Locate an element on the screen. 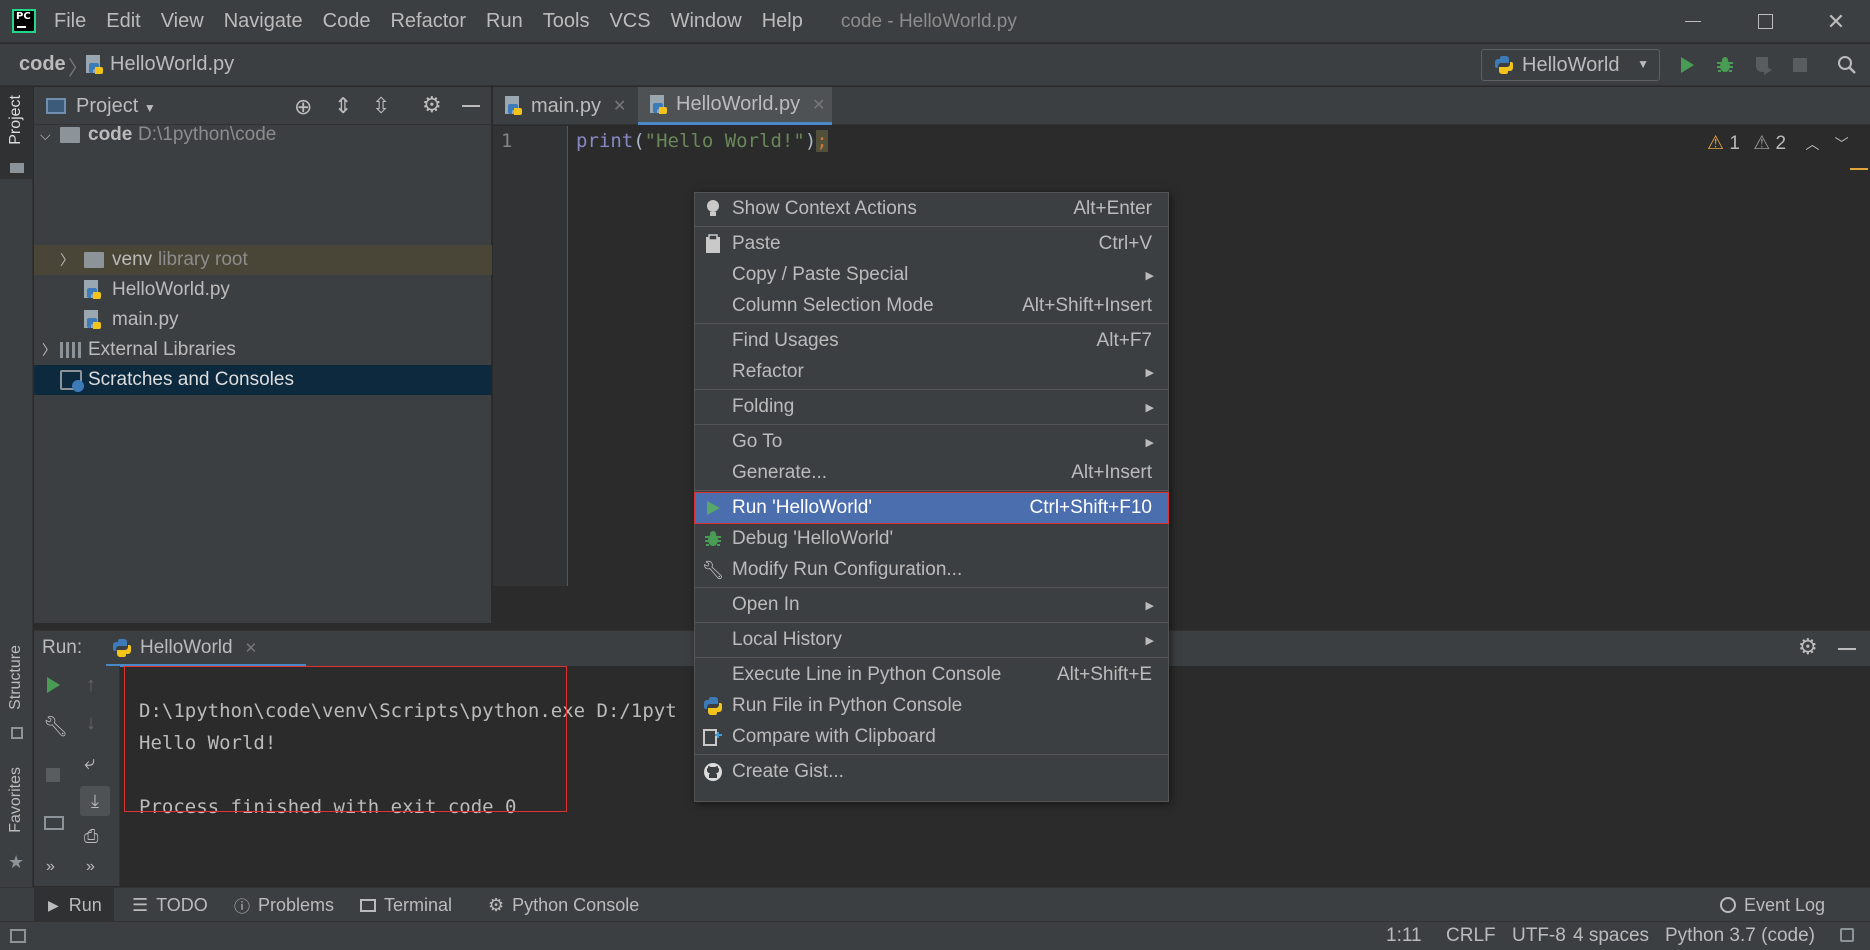 Image resolution: width=1870 pixels, height=950 pixels. tool-tab-event-log: Event Log is located at coordinates (1772, 905).